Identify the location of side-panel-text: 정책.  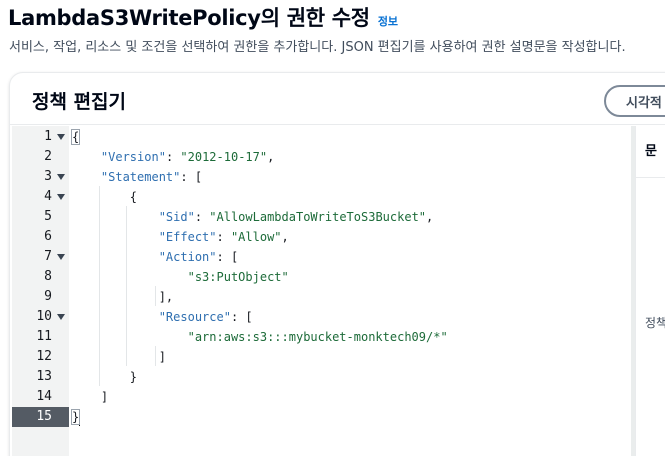
(655, 323).